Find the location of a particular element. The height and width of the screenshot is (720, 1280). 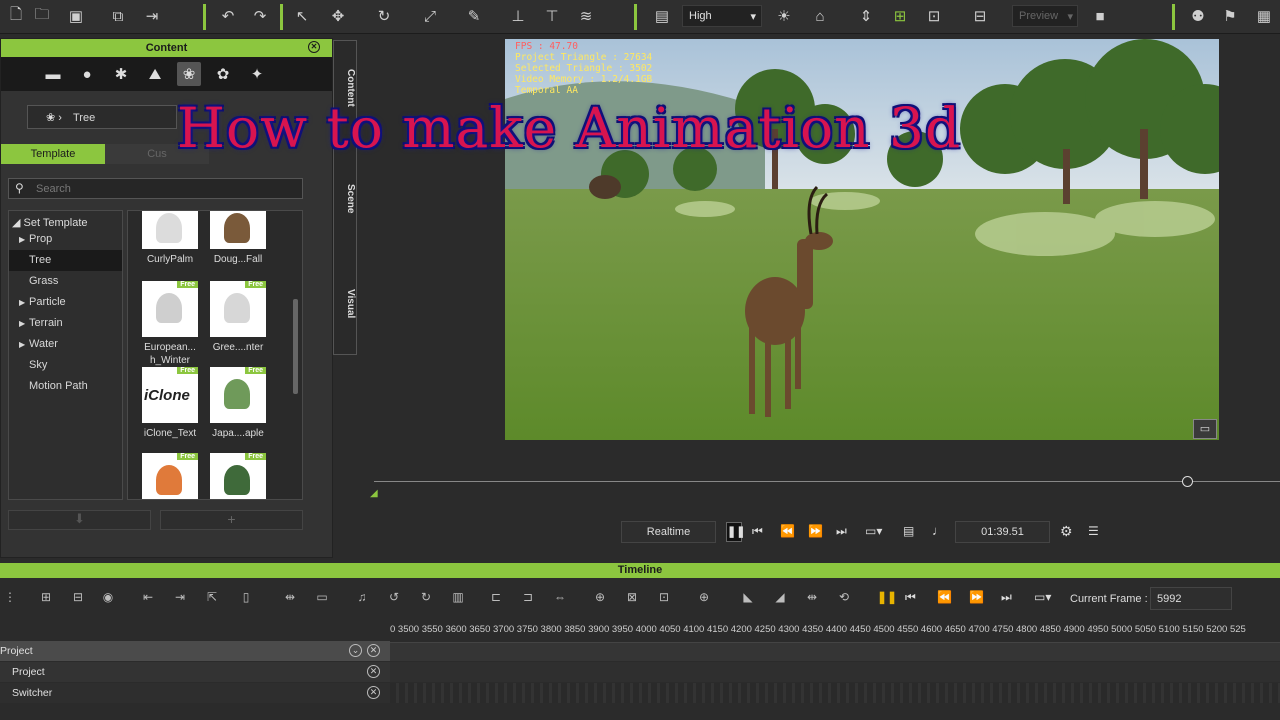

time-display: 01:39.51 is located at coordinates (1002, 532).